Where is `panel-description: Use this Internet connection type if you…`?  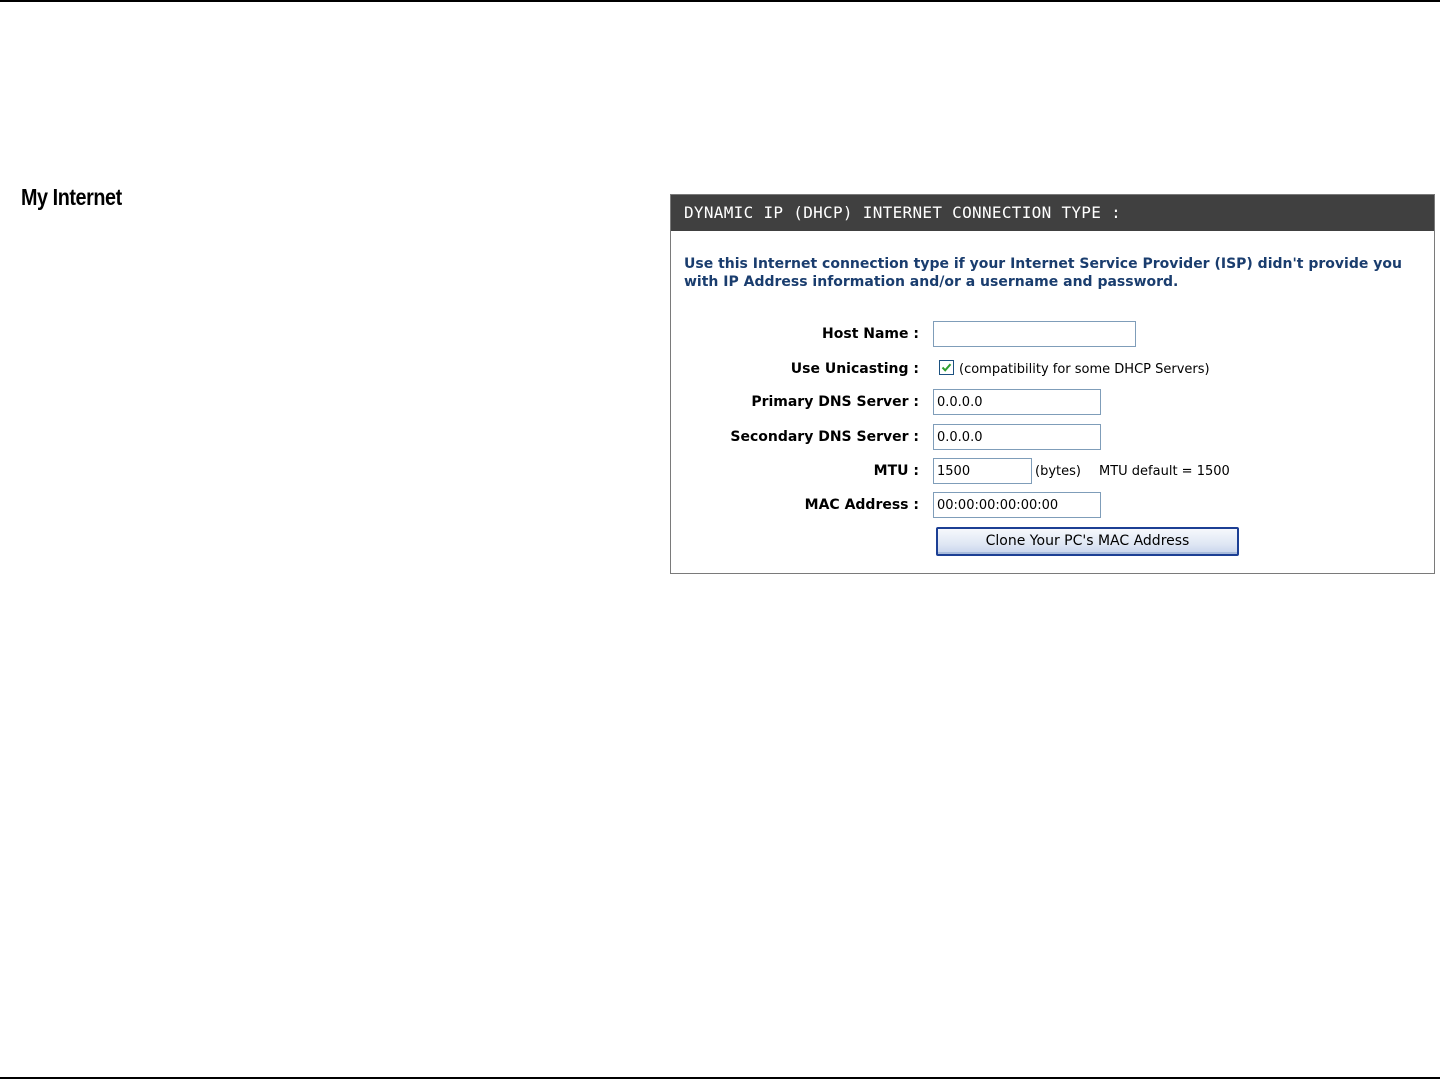 panel-description: Use this Internet connection type if you… is located at coordinates (1043, 273).